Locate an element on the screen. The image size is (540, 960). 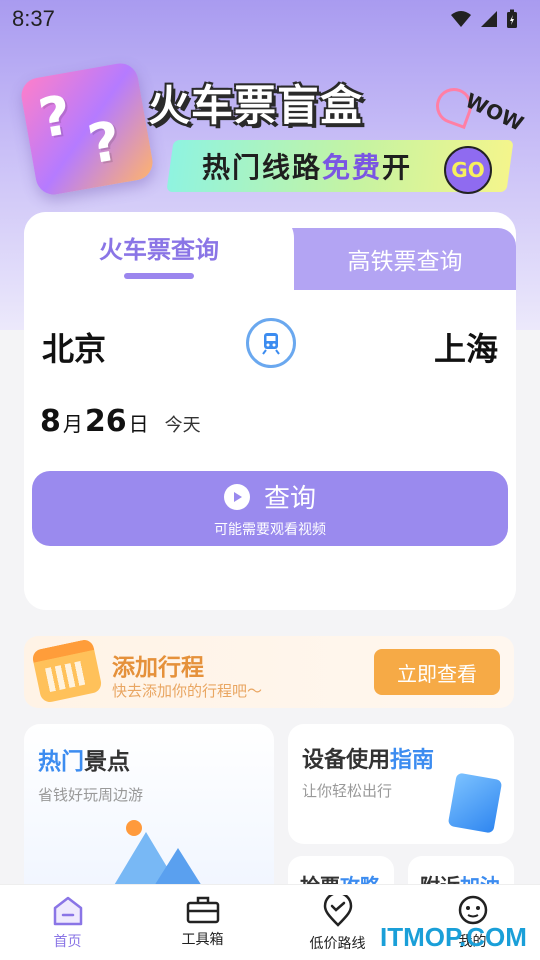
device-guide-card: 设备使用指南 让你轻松出行 is located at coordinates (401, 784).